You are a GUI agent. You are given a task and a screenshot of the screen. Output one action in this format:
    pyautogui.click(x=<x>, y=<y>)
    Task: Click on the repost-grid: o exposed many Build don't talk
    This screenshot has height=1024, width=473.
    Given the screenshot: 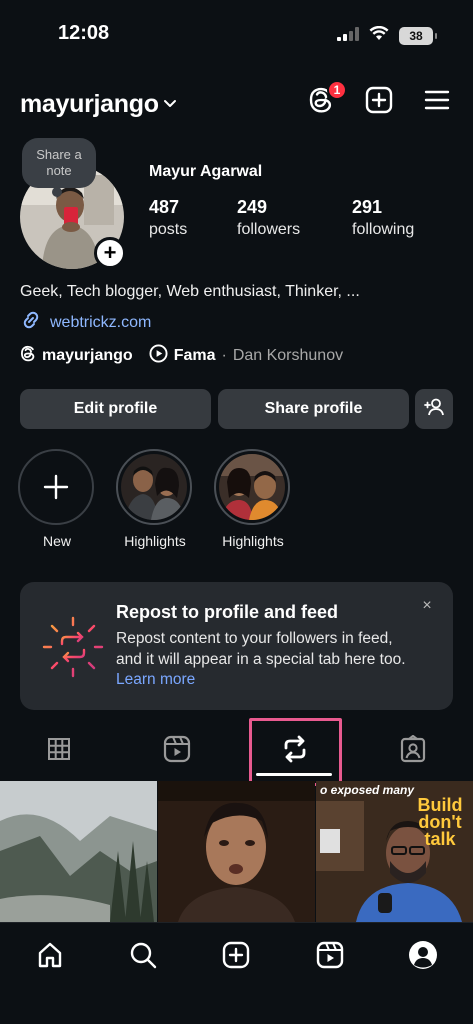 What is the action you would take?
    pyautogui.click(x=236, y=851)
    